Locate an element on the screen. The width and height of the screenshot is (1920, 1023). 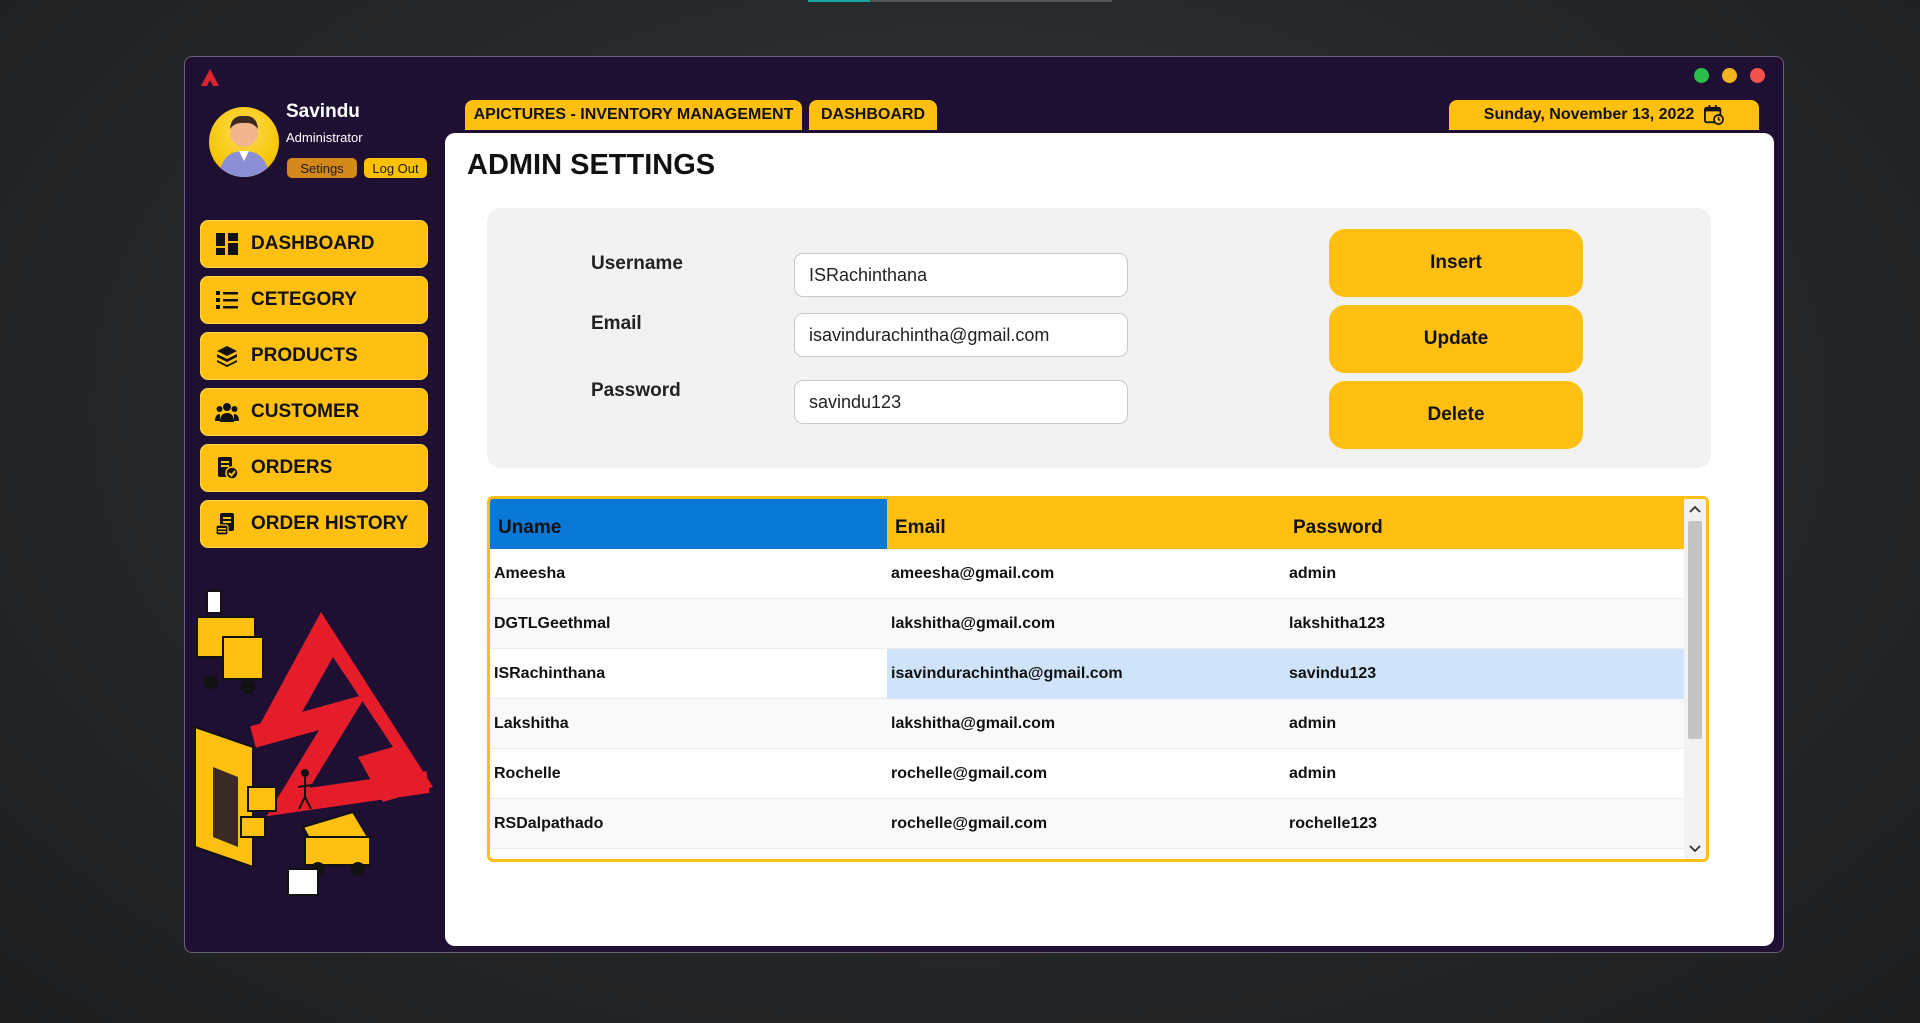
username-label: Username is located at coordinates (637, 263).